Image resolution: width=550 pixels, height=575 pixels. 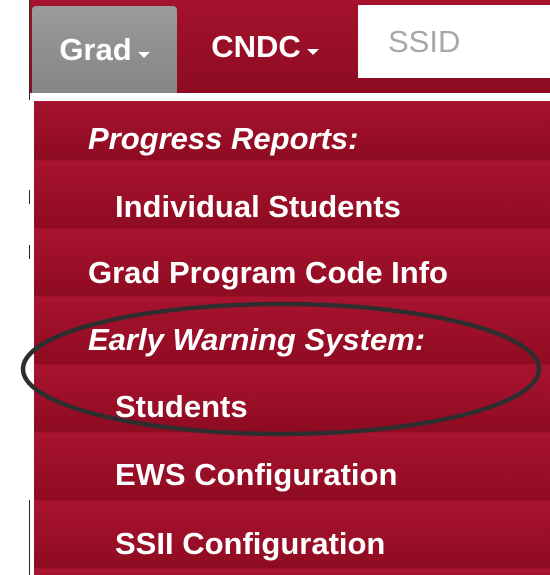 What do you see at coordinates (181, 406) in the screenshot?
I see `menu-item-label: Students` at bounding box center [181, 406].